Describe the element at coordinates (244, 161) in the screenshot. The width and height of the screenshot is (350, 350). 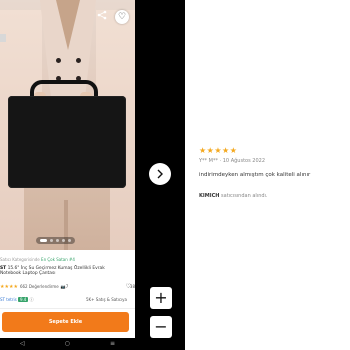
I see `review-date: 10 Ağustos 2022` at that location.